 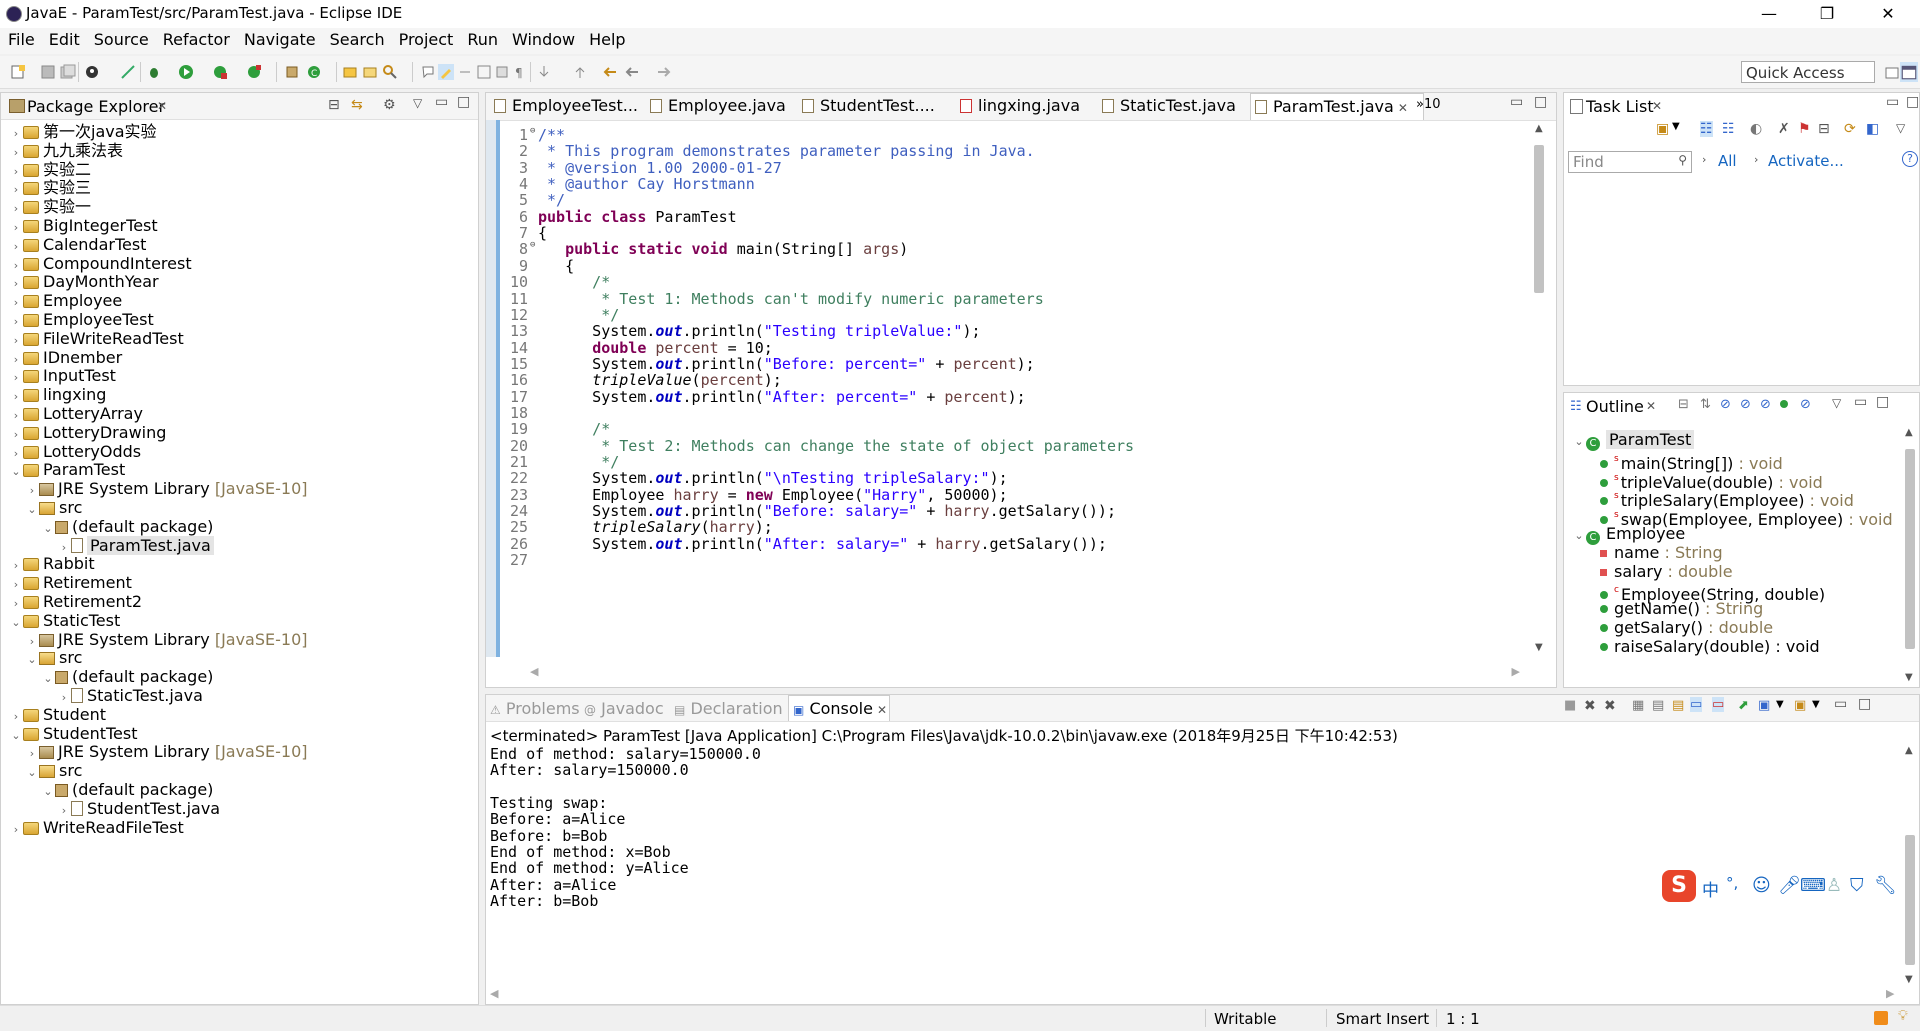 I want to click on sogou-logo-icon: S, so click(x=1679, y=886).